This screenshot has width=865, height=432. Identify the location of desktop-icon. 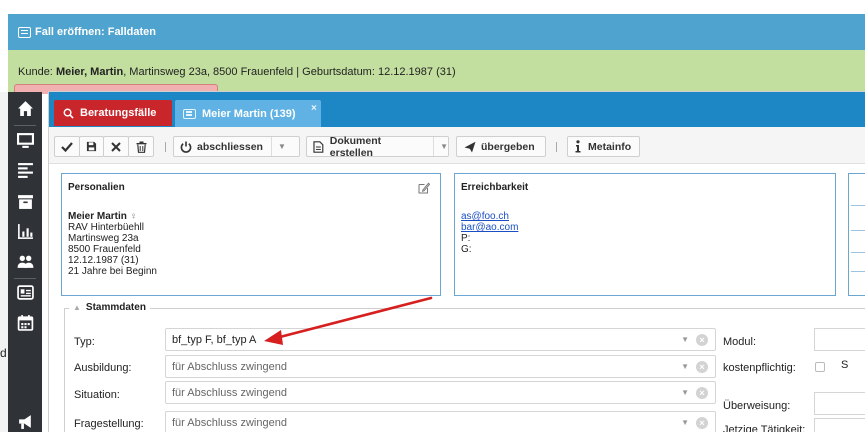
(25, 140).